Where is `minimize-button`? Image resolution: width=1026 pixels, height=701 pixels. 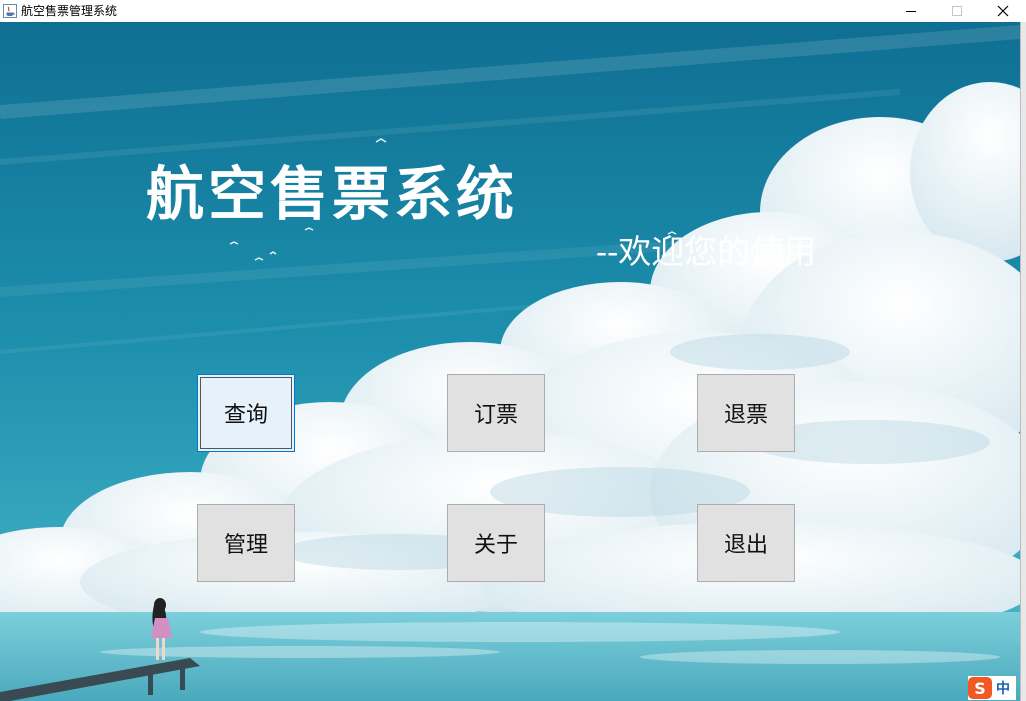 minimize-button is located at coordinates (911, 11).